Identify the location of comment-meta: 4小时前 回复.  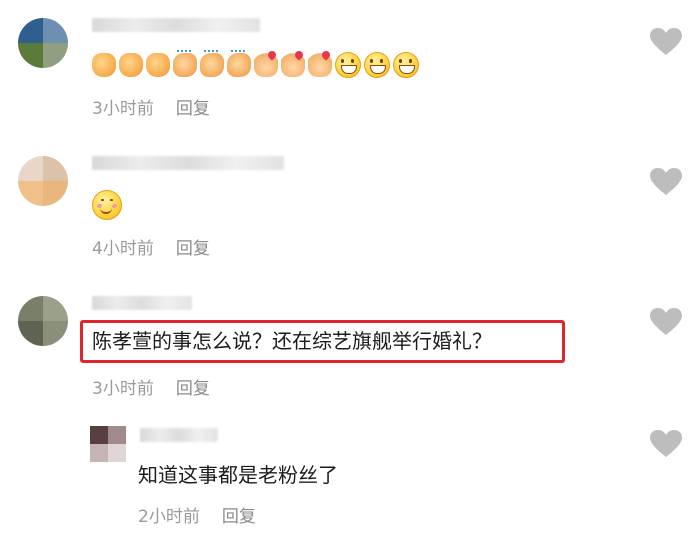
(151, 249).